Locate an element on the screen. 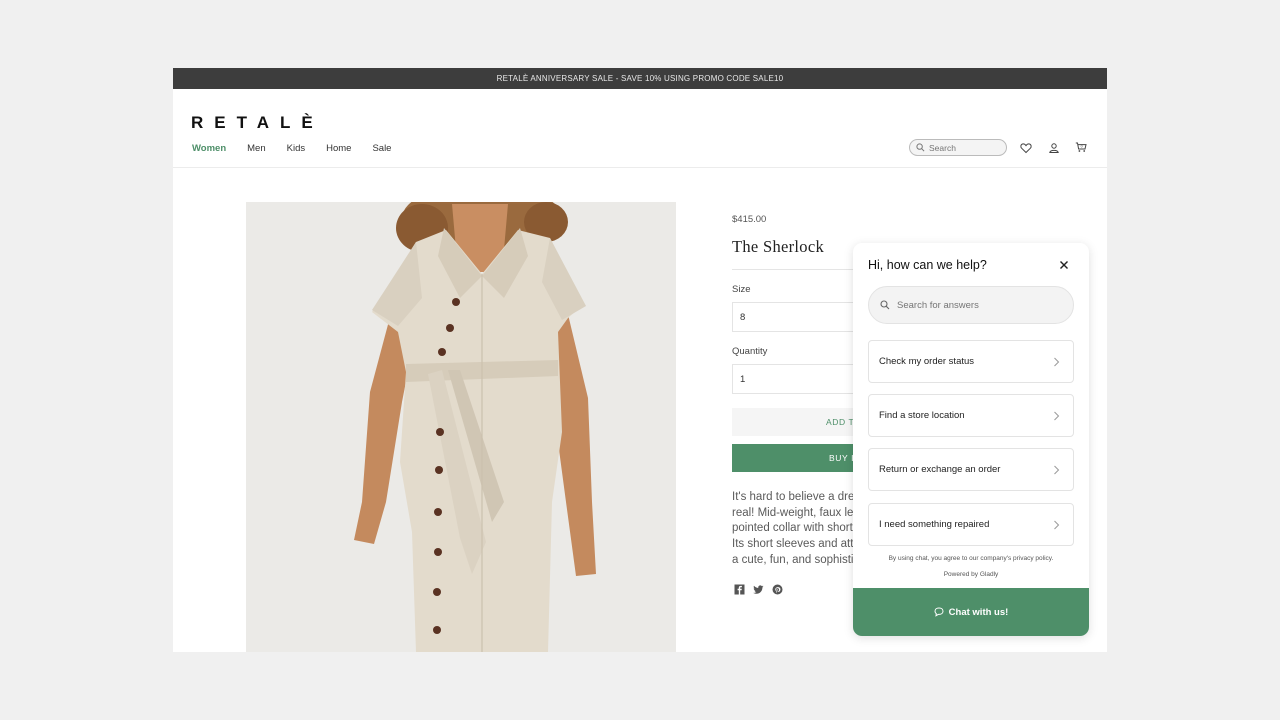 The width and height of the screenshot is (1280, 720). description-line: Its short sleeves and attached is located at coordinates (802, 544).